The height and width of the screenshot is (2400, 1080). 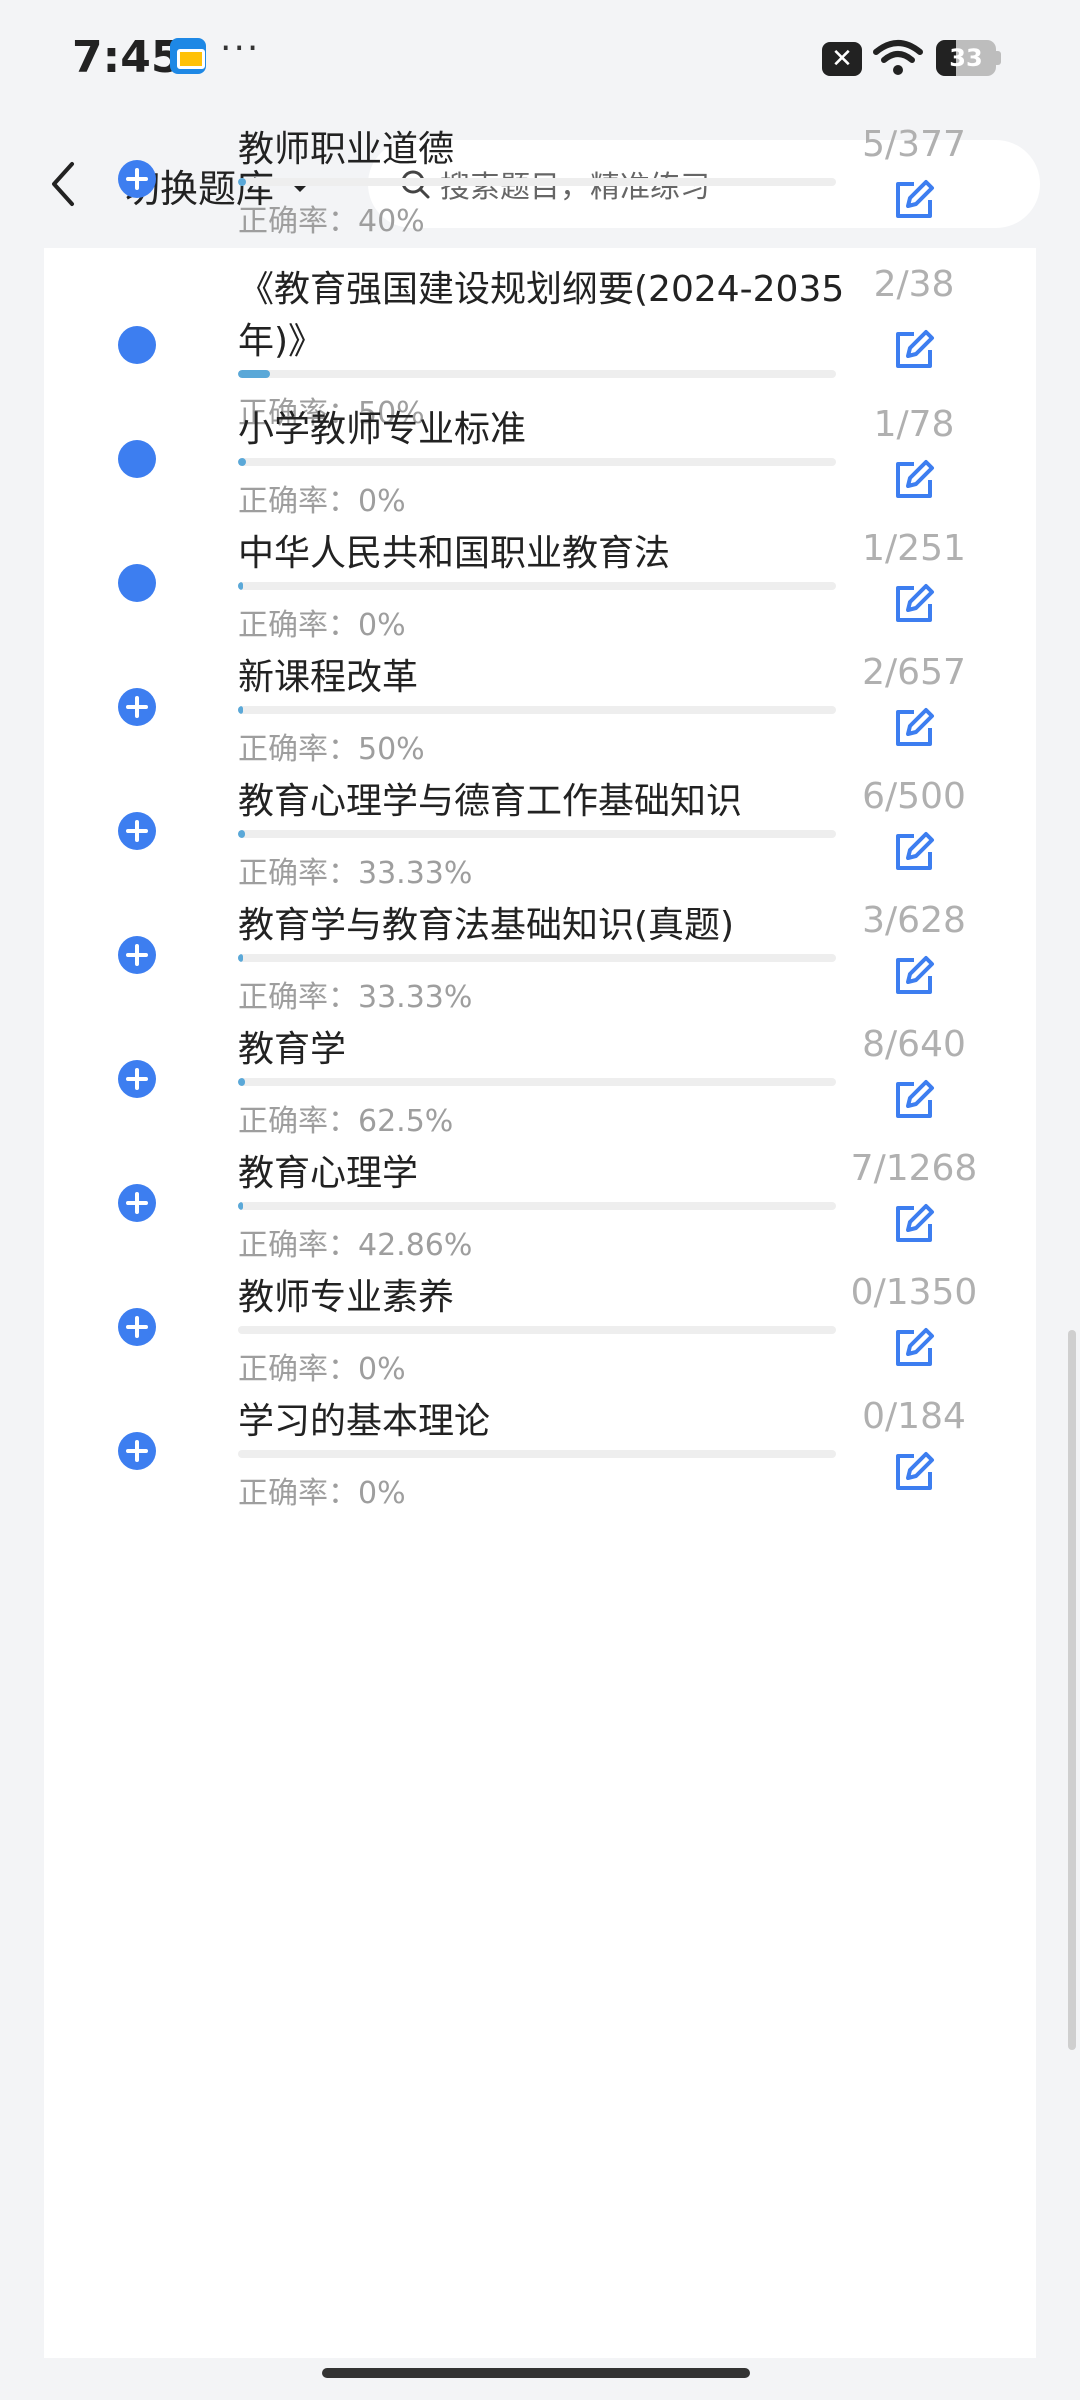 I want to click on progress-count: 3/628, so click(x=914, y=920).